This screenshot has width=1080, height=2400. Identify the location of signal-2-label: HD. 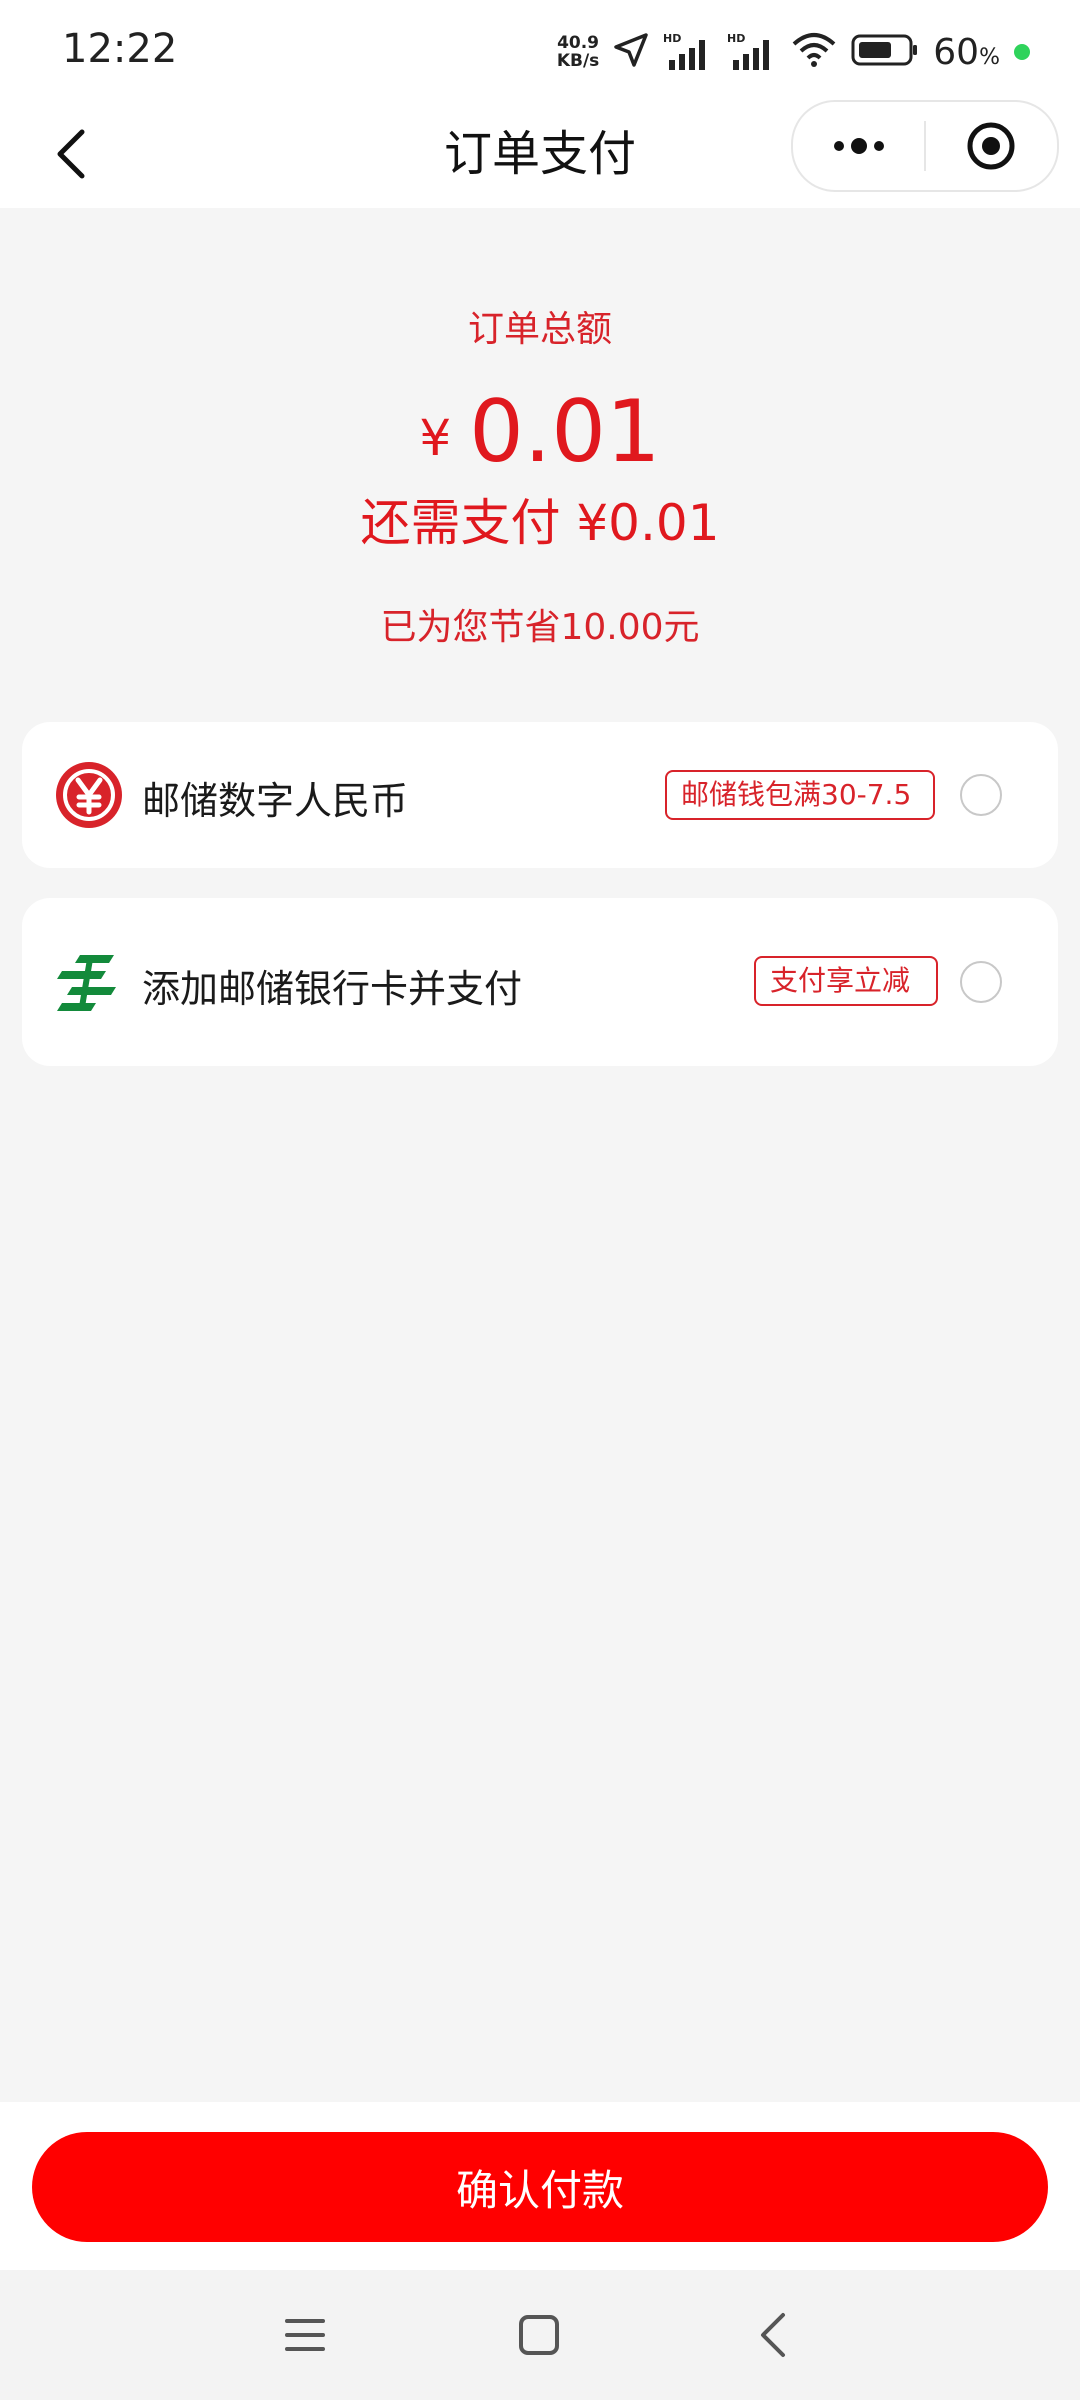
(736, 38).